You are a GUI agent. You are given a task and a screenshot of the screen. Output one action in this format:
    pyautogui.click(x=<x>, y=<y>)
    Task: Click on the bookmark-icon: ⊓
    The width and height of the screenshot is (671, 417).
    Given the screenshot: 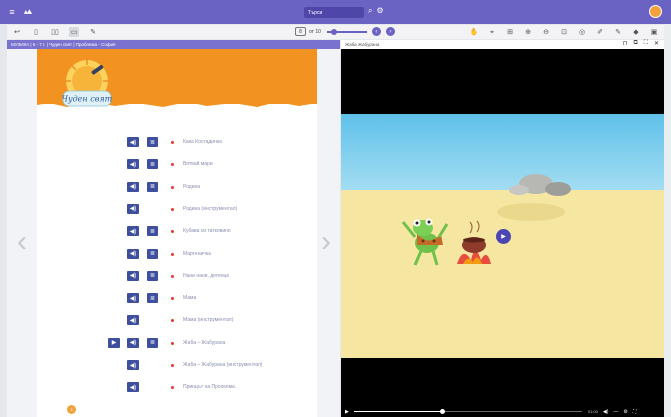 What is the action you would take?
    pyautogui.click(x=625, y=43)
    